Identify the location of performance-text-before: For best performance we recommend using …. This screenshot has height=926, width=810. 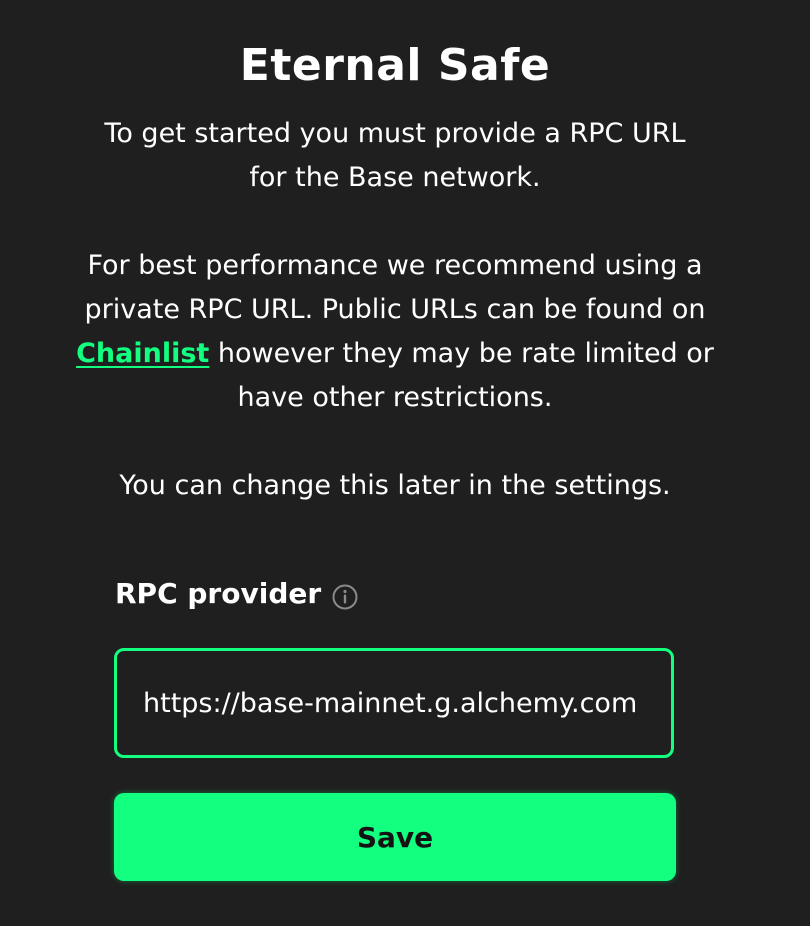
(395, 287).